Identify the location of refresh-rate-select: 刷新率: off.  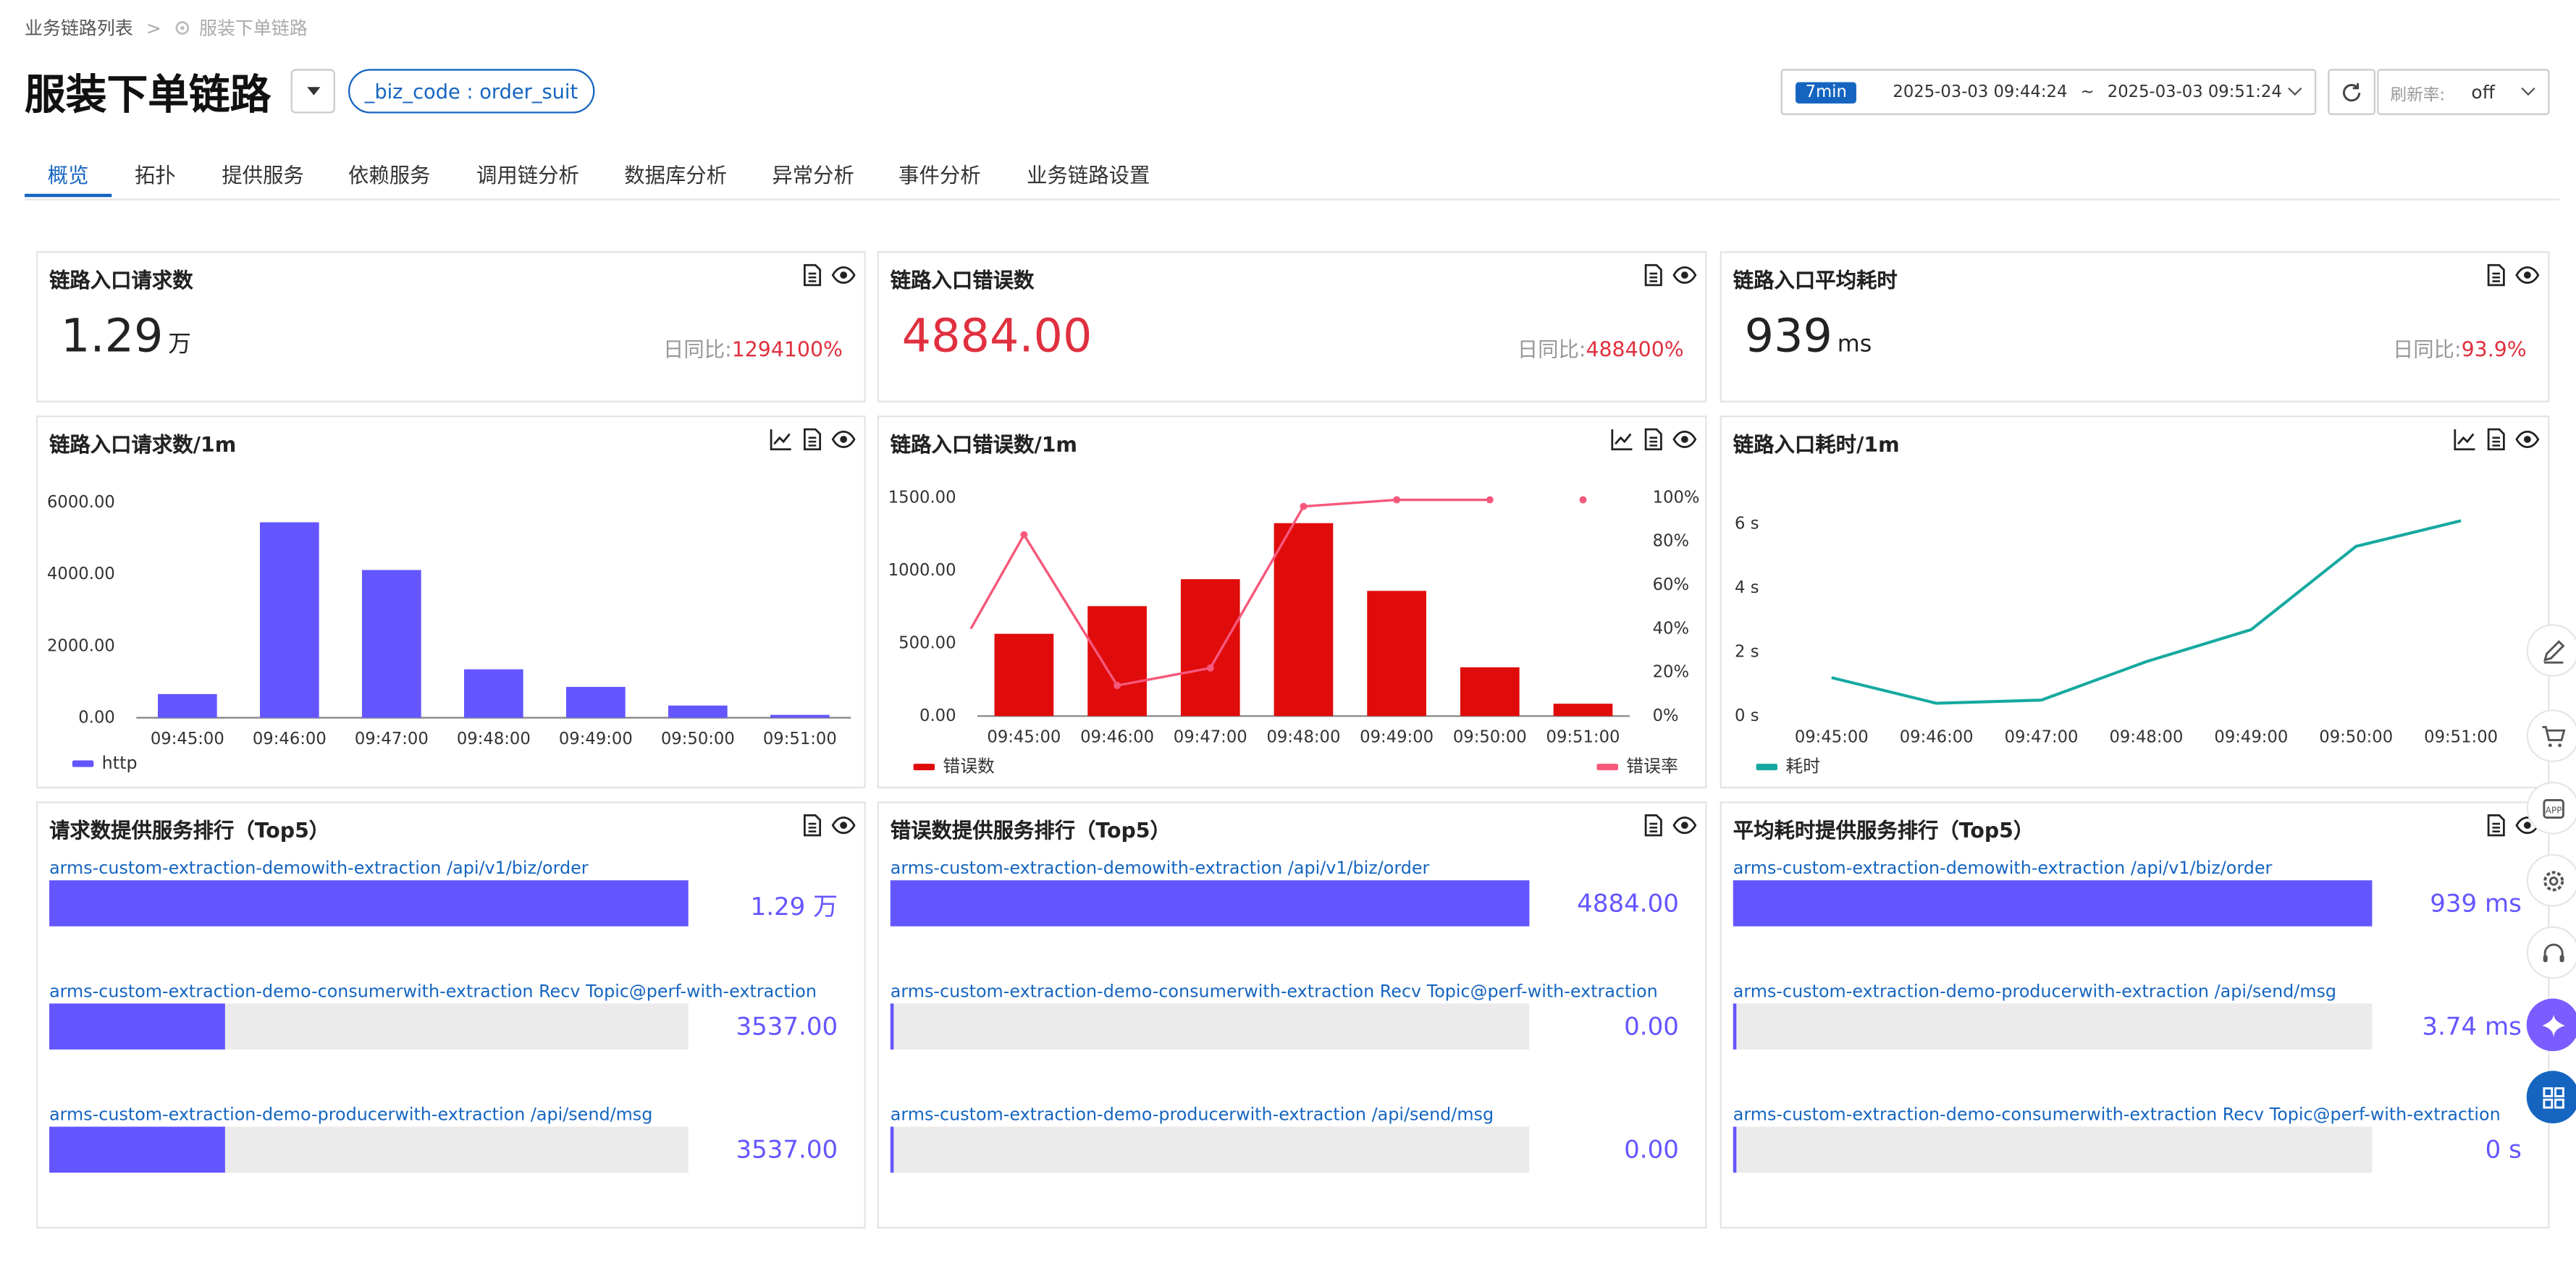
(2463, 92).